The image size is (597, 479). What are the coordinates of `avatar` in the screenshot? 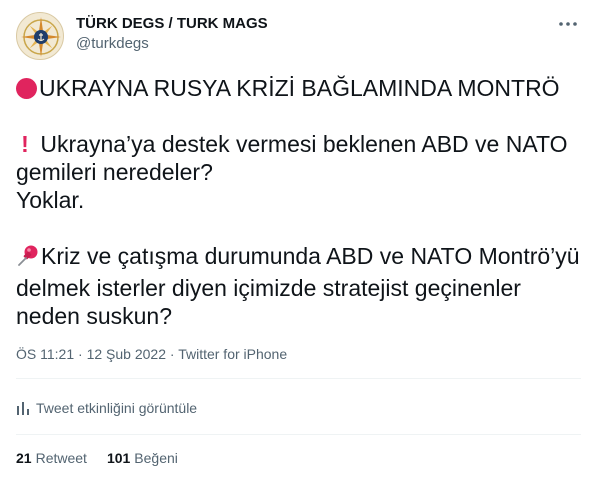 It's located at (40, 36).